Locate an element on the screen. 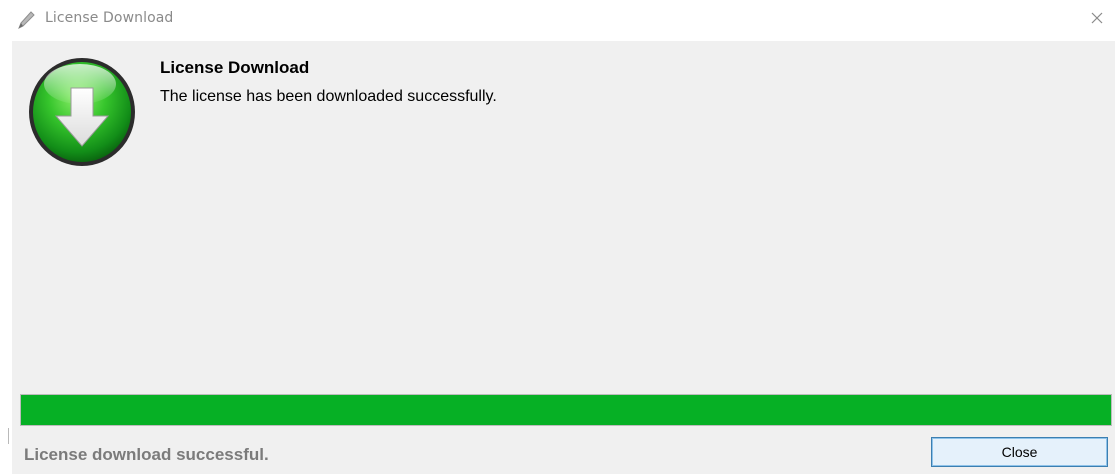 The height and width of the screenshot is (474, 1115). close-icon is located at coordinates (1097, 18).